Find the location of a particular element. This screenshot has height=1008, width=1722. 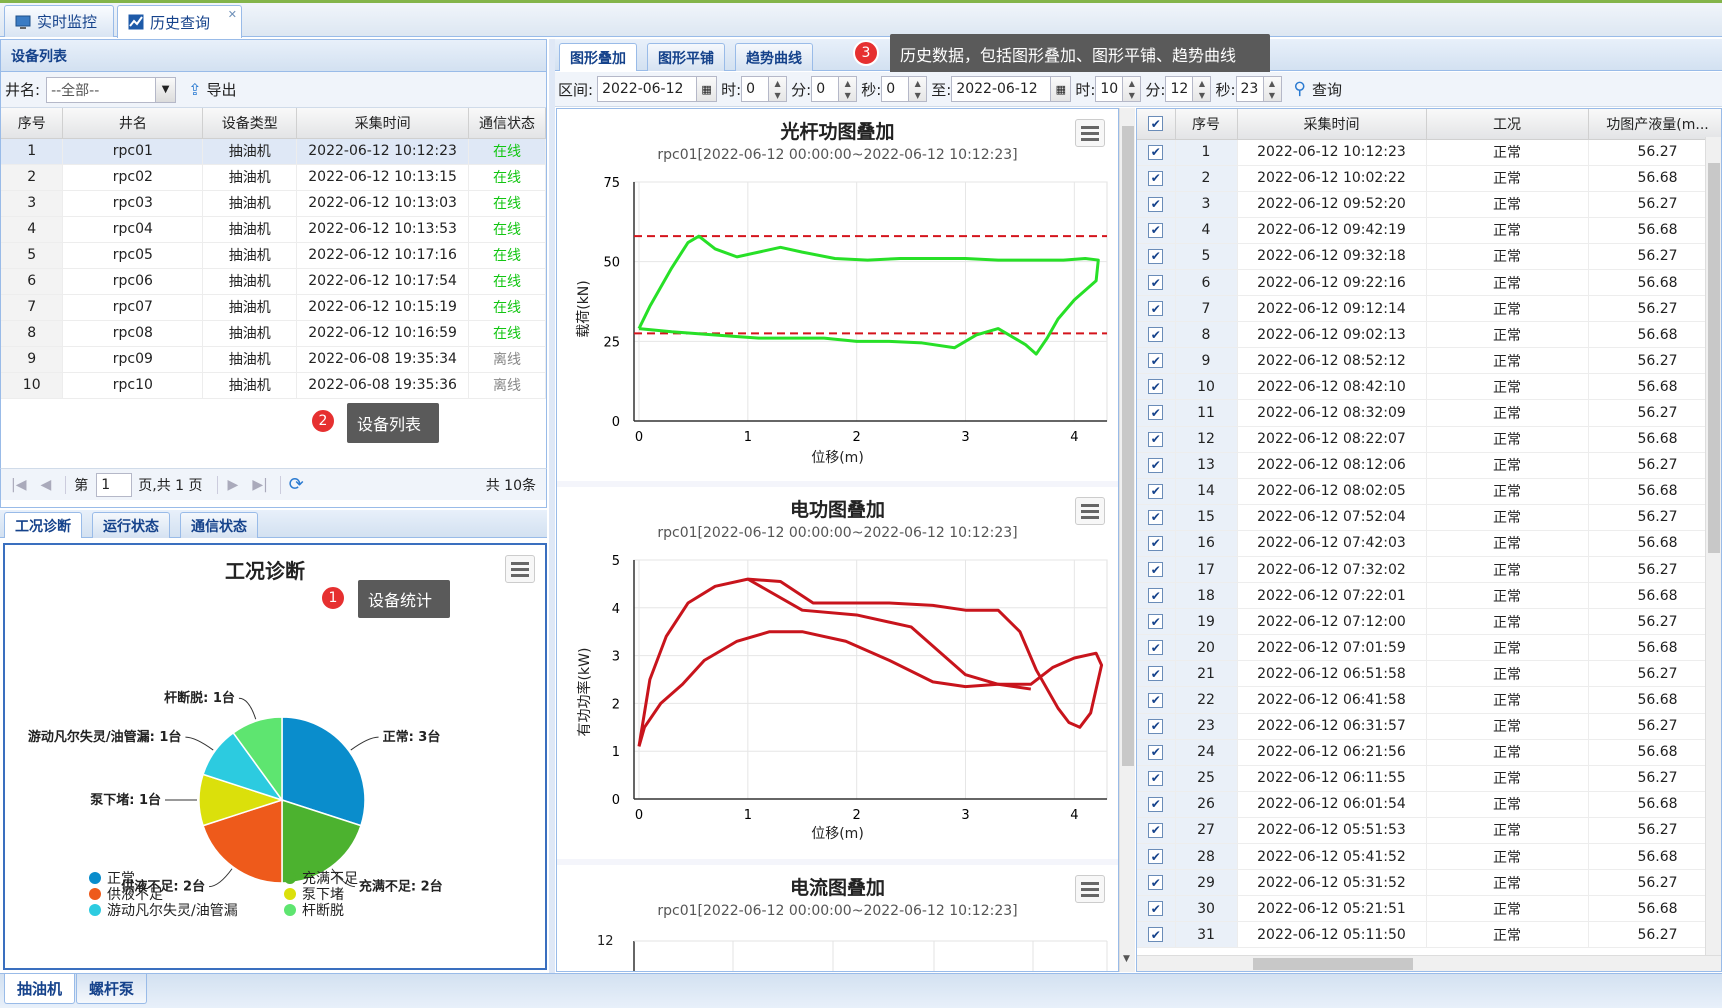

history-row: ✔ 9 2022-06-12 08:52:12 正常 56.27 is located at coordinates (1429, 361).